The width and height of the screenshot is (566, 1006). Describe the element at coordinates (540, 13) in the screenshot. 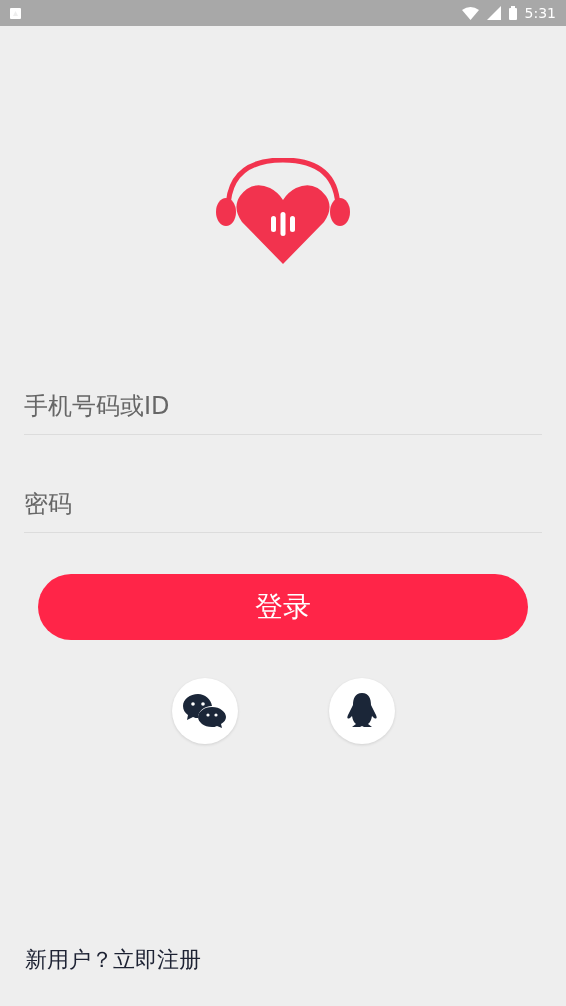

I see `clock-time: 5:31` at that location.